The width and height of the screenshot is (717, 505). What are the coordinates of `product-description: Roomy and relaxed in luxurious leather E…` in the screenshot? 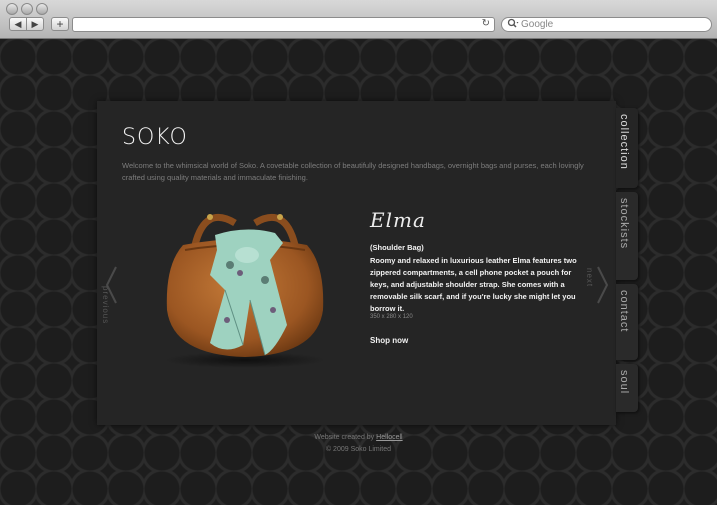 It's located at (473, 284).